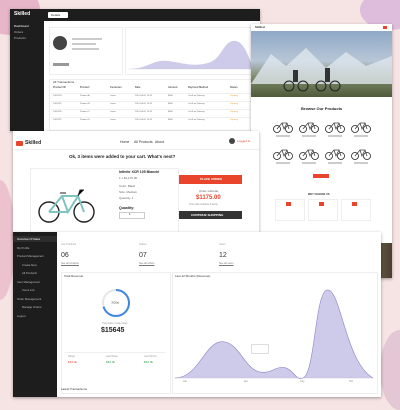 The height and width of the screenshot is (410, 400). I want to click on sidebar-item: Overview Of Sales, so click(28, 239).